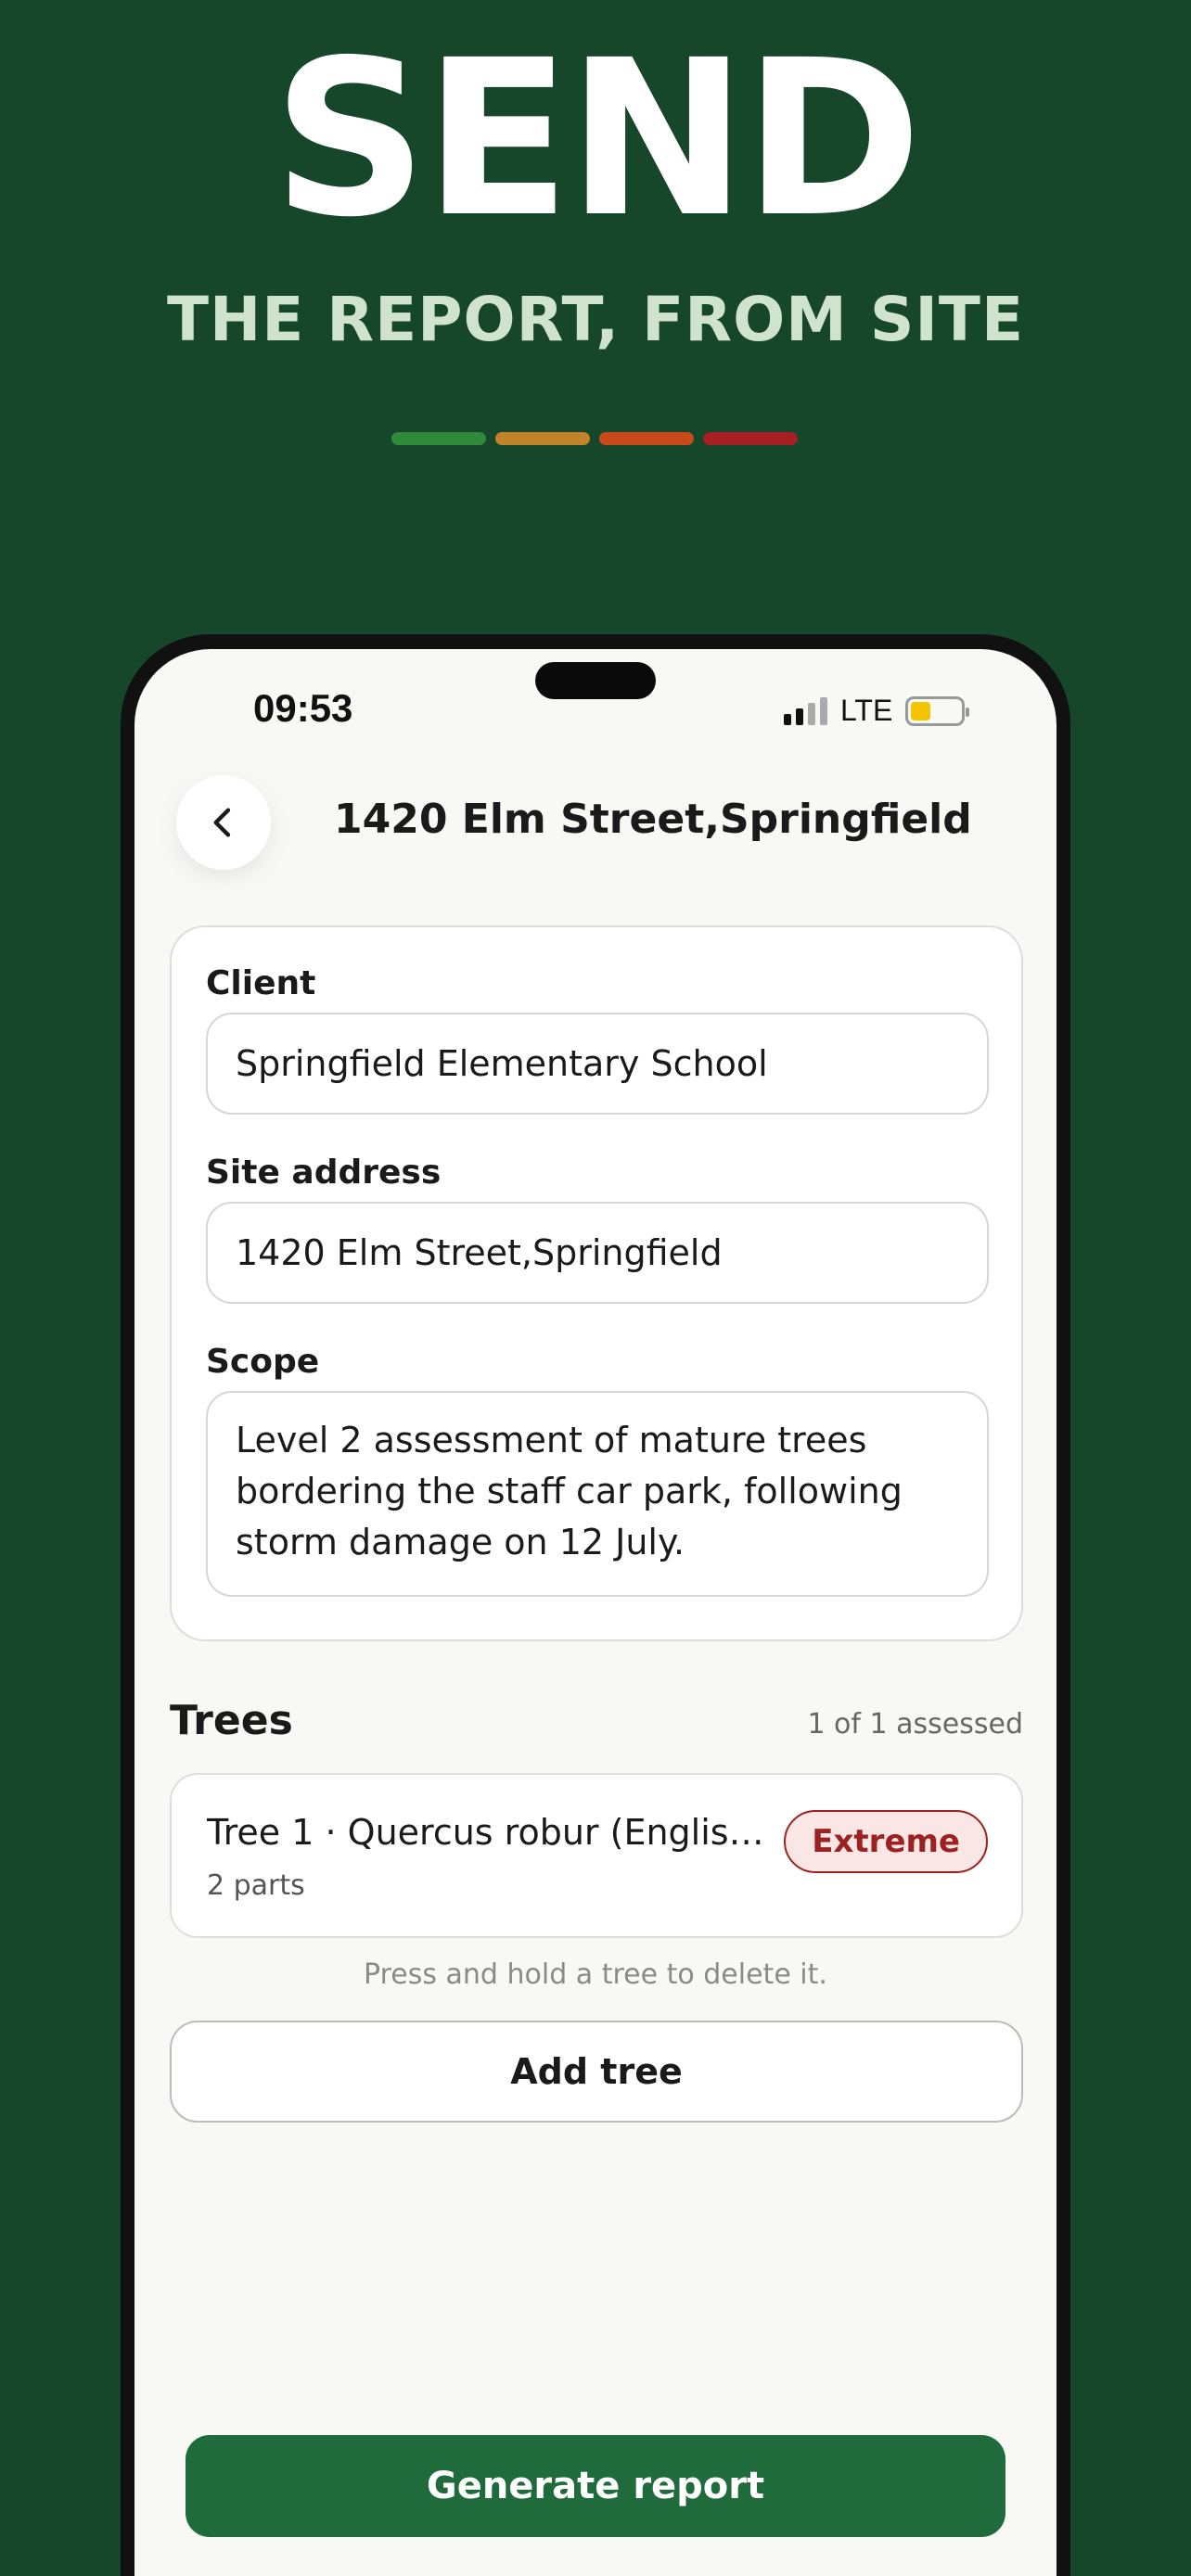 This screenshot has height=2576, width=1191. I want to click on chevron-left-icon, so click(222, 823).